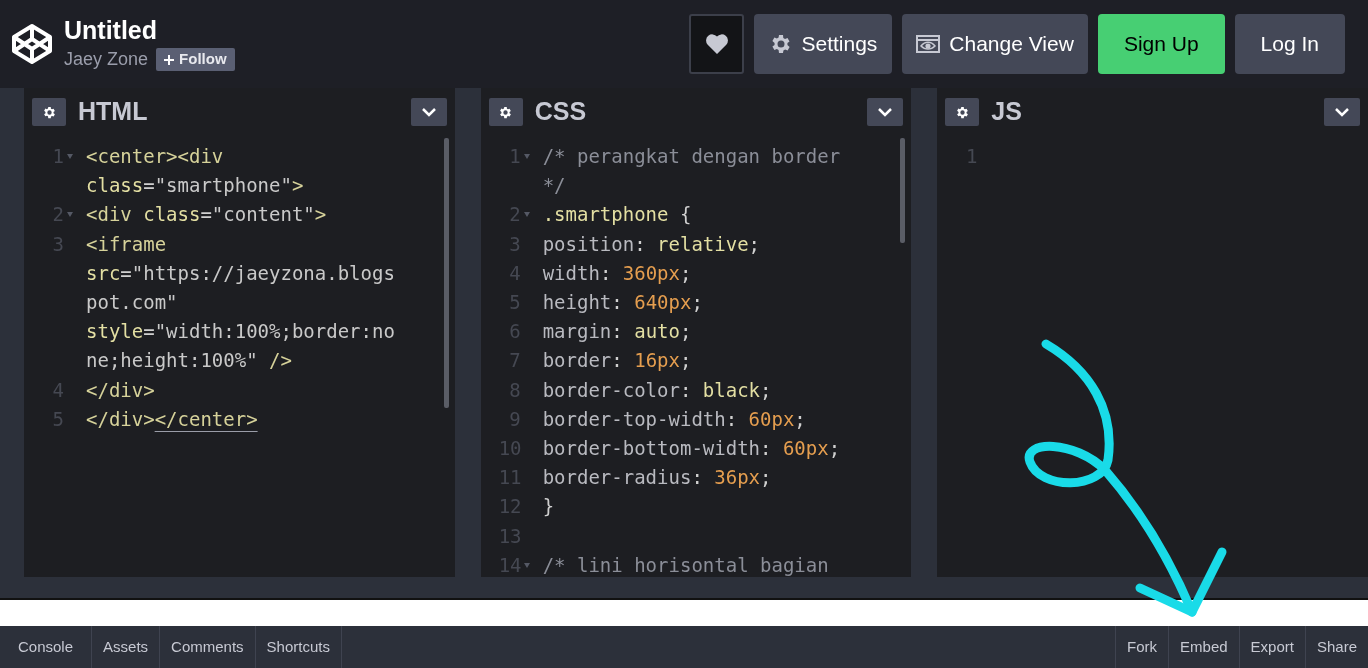  What do you see at coordinates (1271, 647) in the screenshot?
I see `footer-button: Export` at bounding box center [1271, 647].